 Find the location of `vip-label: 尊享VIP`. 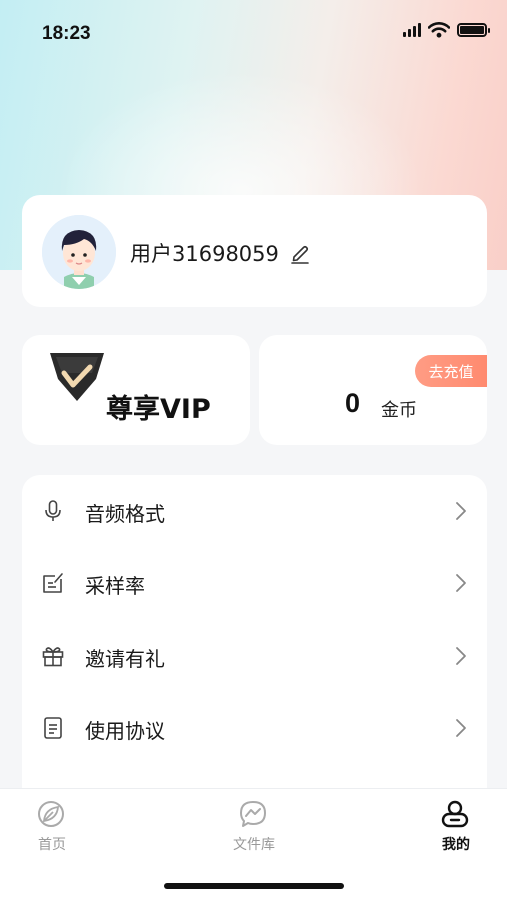

vip-label: 尊享VIP is located at coordinates (158, 409).